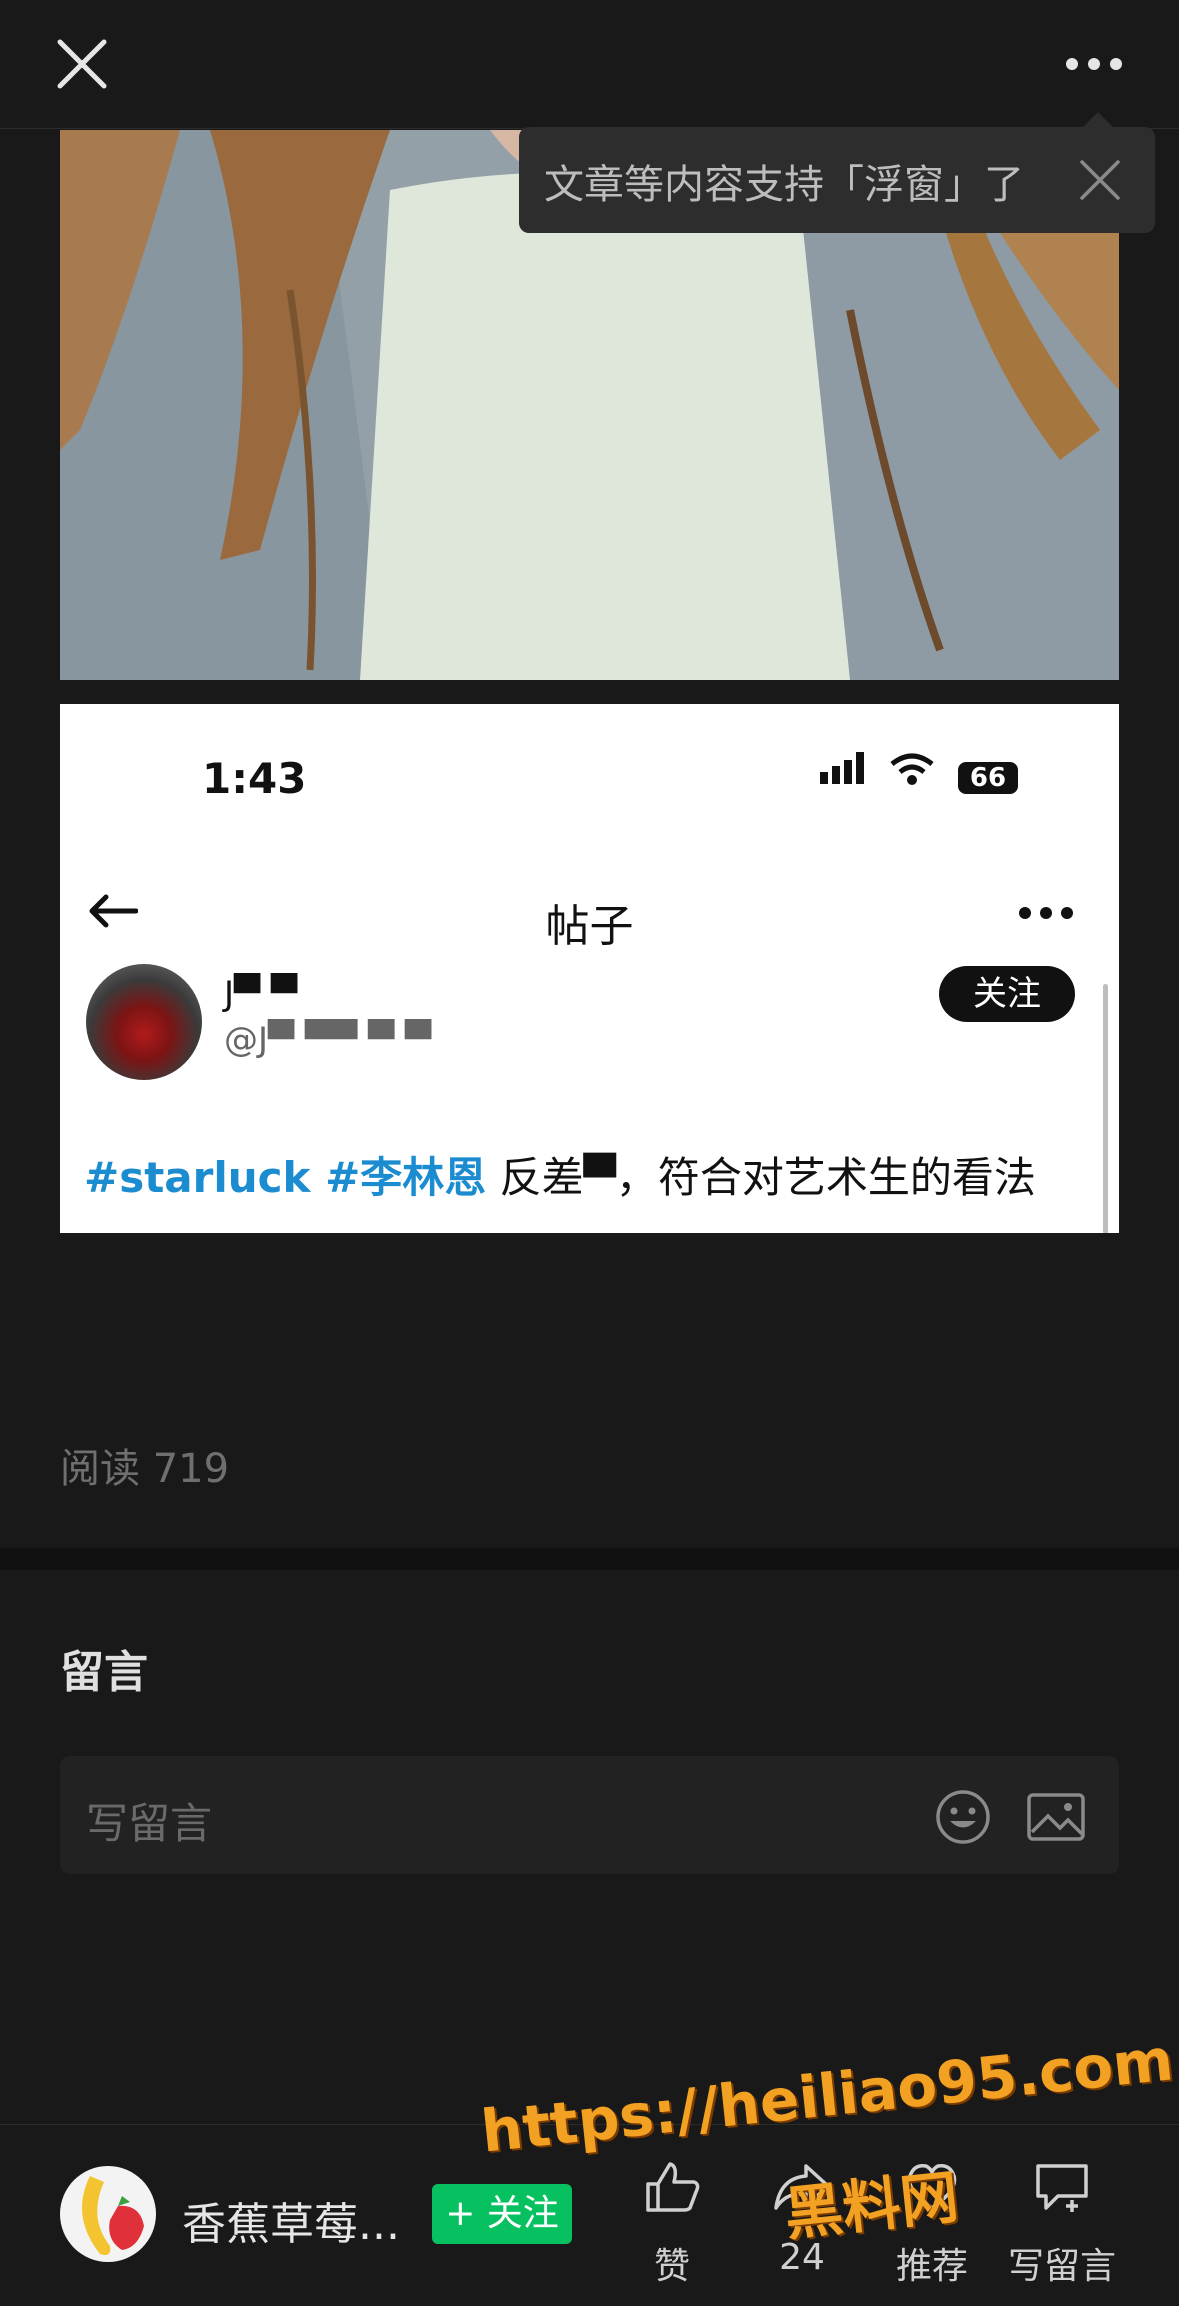 This screenshot has height=2306, width=1179. I want to click on author-avatar, so click(108, 2214).